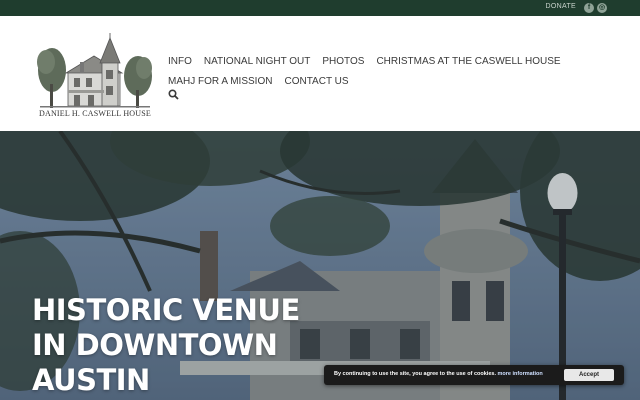 Image resolution: width=640 pixels, height=400 pixels. I want to click on more-information-link: more information, so click(520, 374).